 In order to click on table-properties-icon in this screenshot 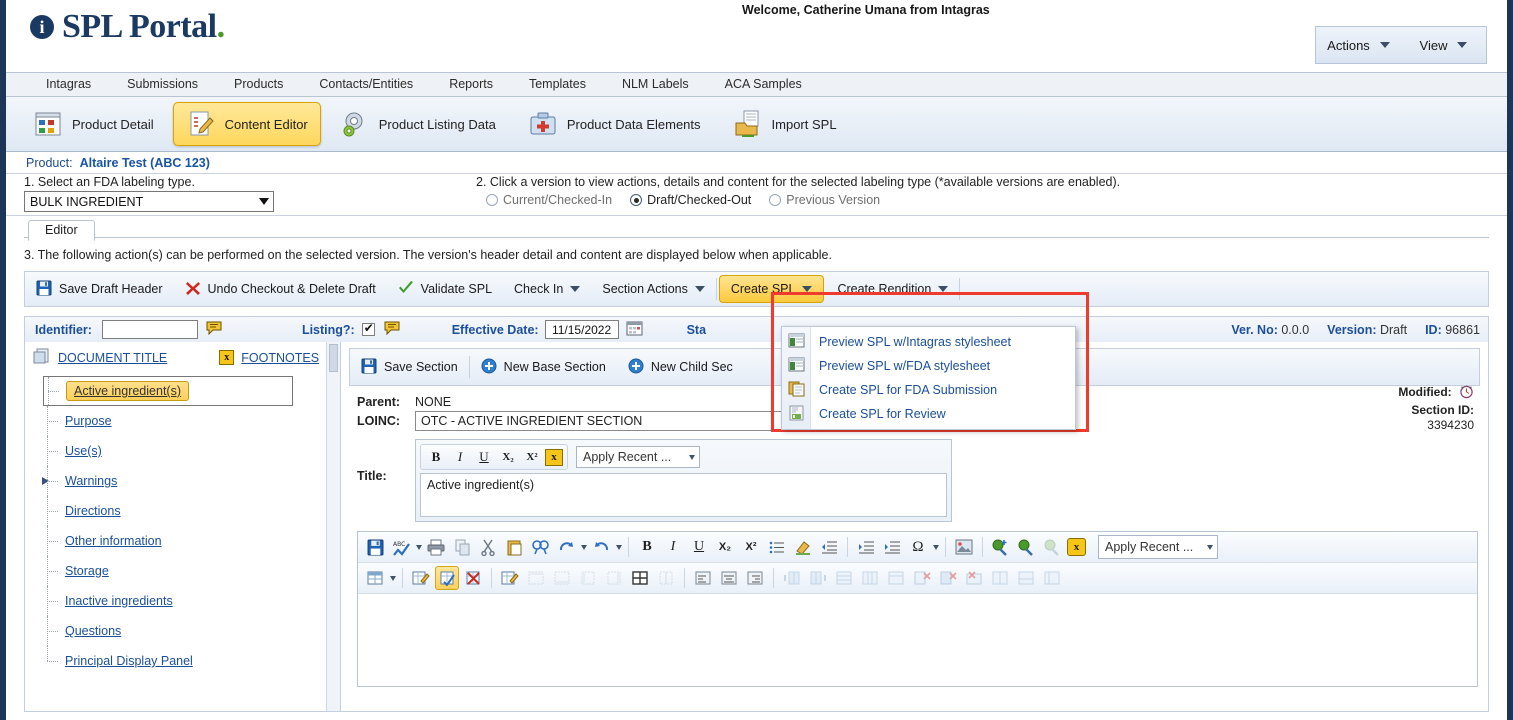, I will do `click(421, 578)`.